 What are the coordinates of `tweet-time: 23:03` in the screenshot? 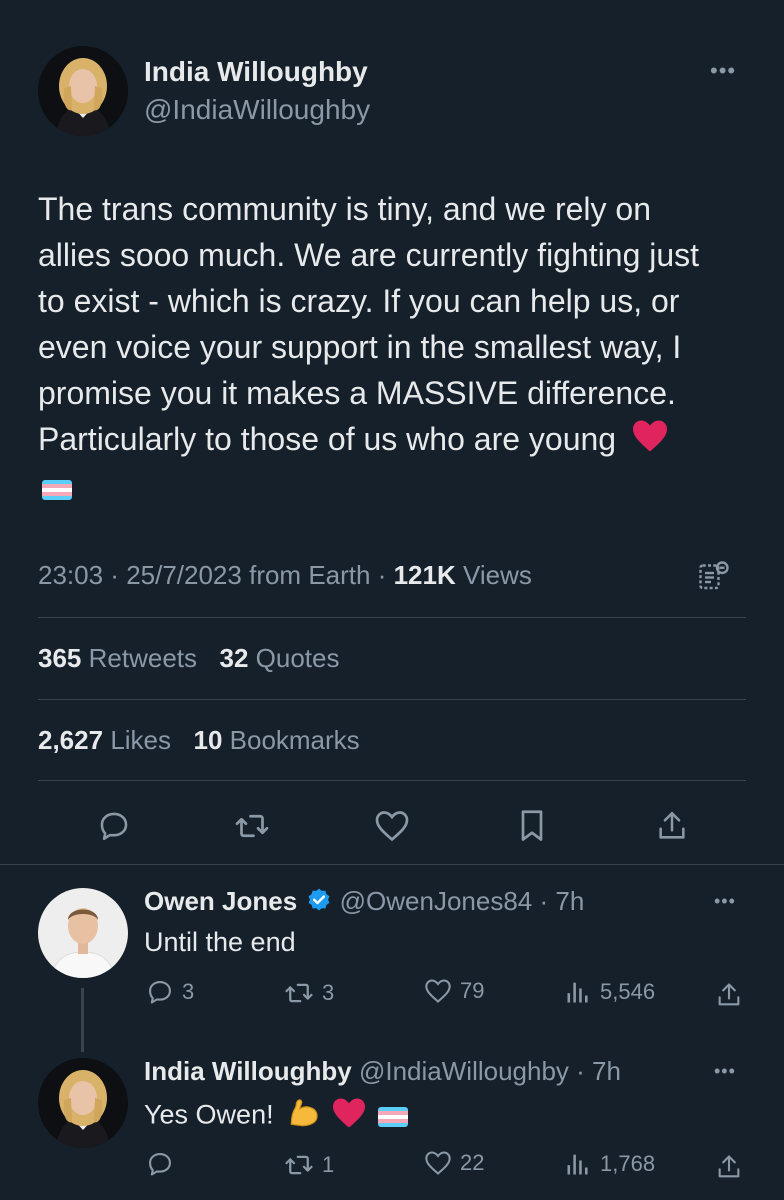 It's located at (70, 575).